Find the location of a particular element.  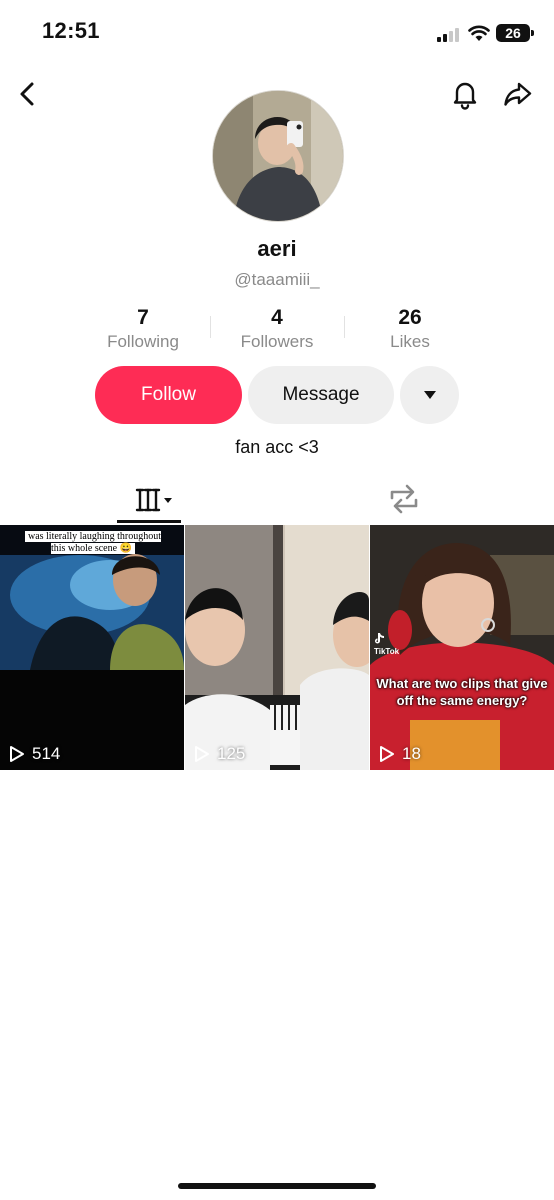

view-count-text: 18 is located at coordinates (411, 753).